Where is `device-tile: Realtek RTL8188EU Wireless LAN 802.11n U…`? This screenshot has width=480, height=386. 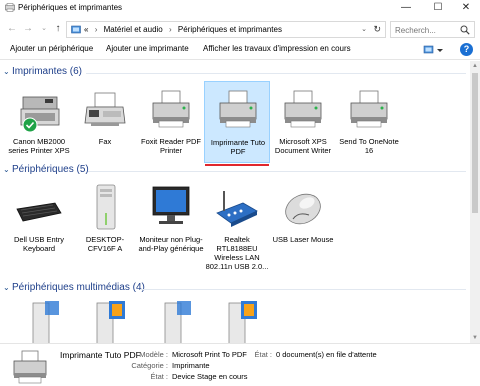
device-tile: Realtek RTL8188EU Wireless LAN 802.11n U… is located at coordinates (237, 227).